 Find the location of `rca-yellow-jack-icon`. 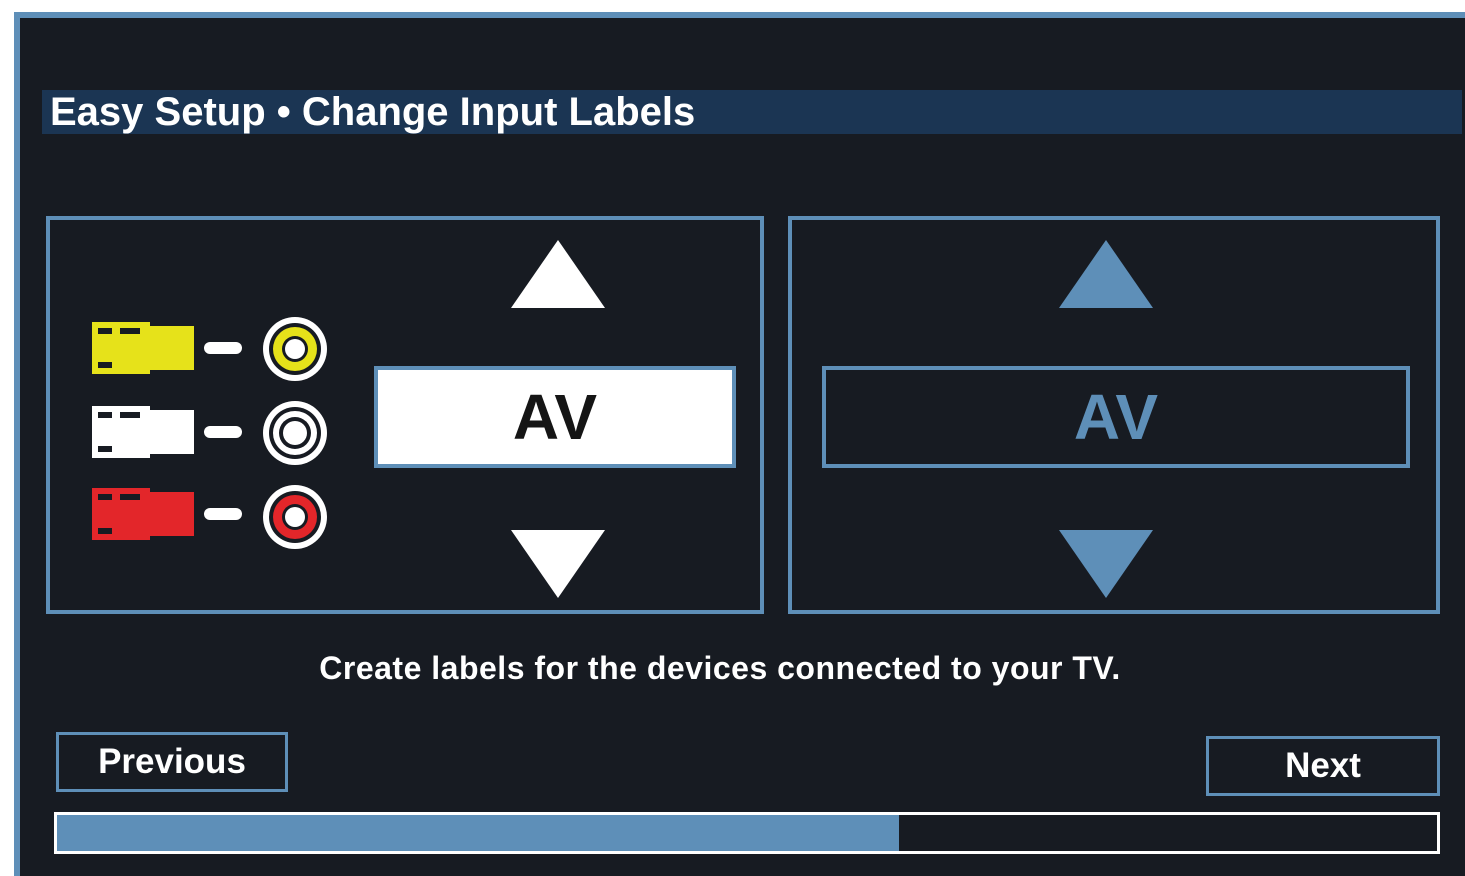

rca-yellow-jack-icon is located at coordinates (295, 349).